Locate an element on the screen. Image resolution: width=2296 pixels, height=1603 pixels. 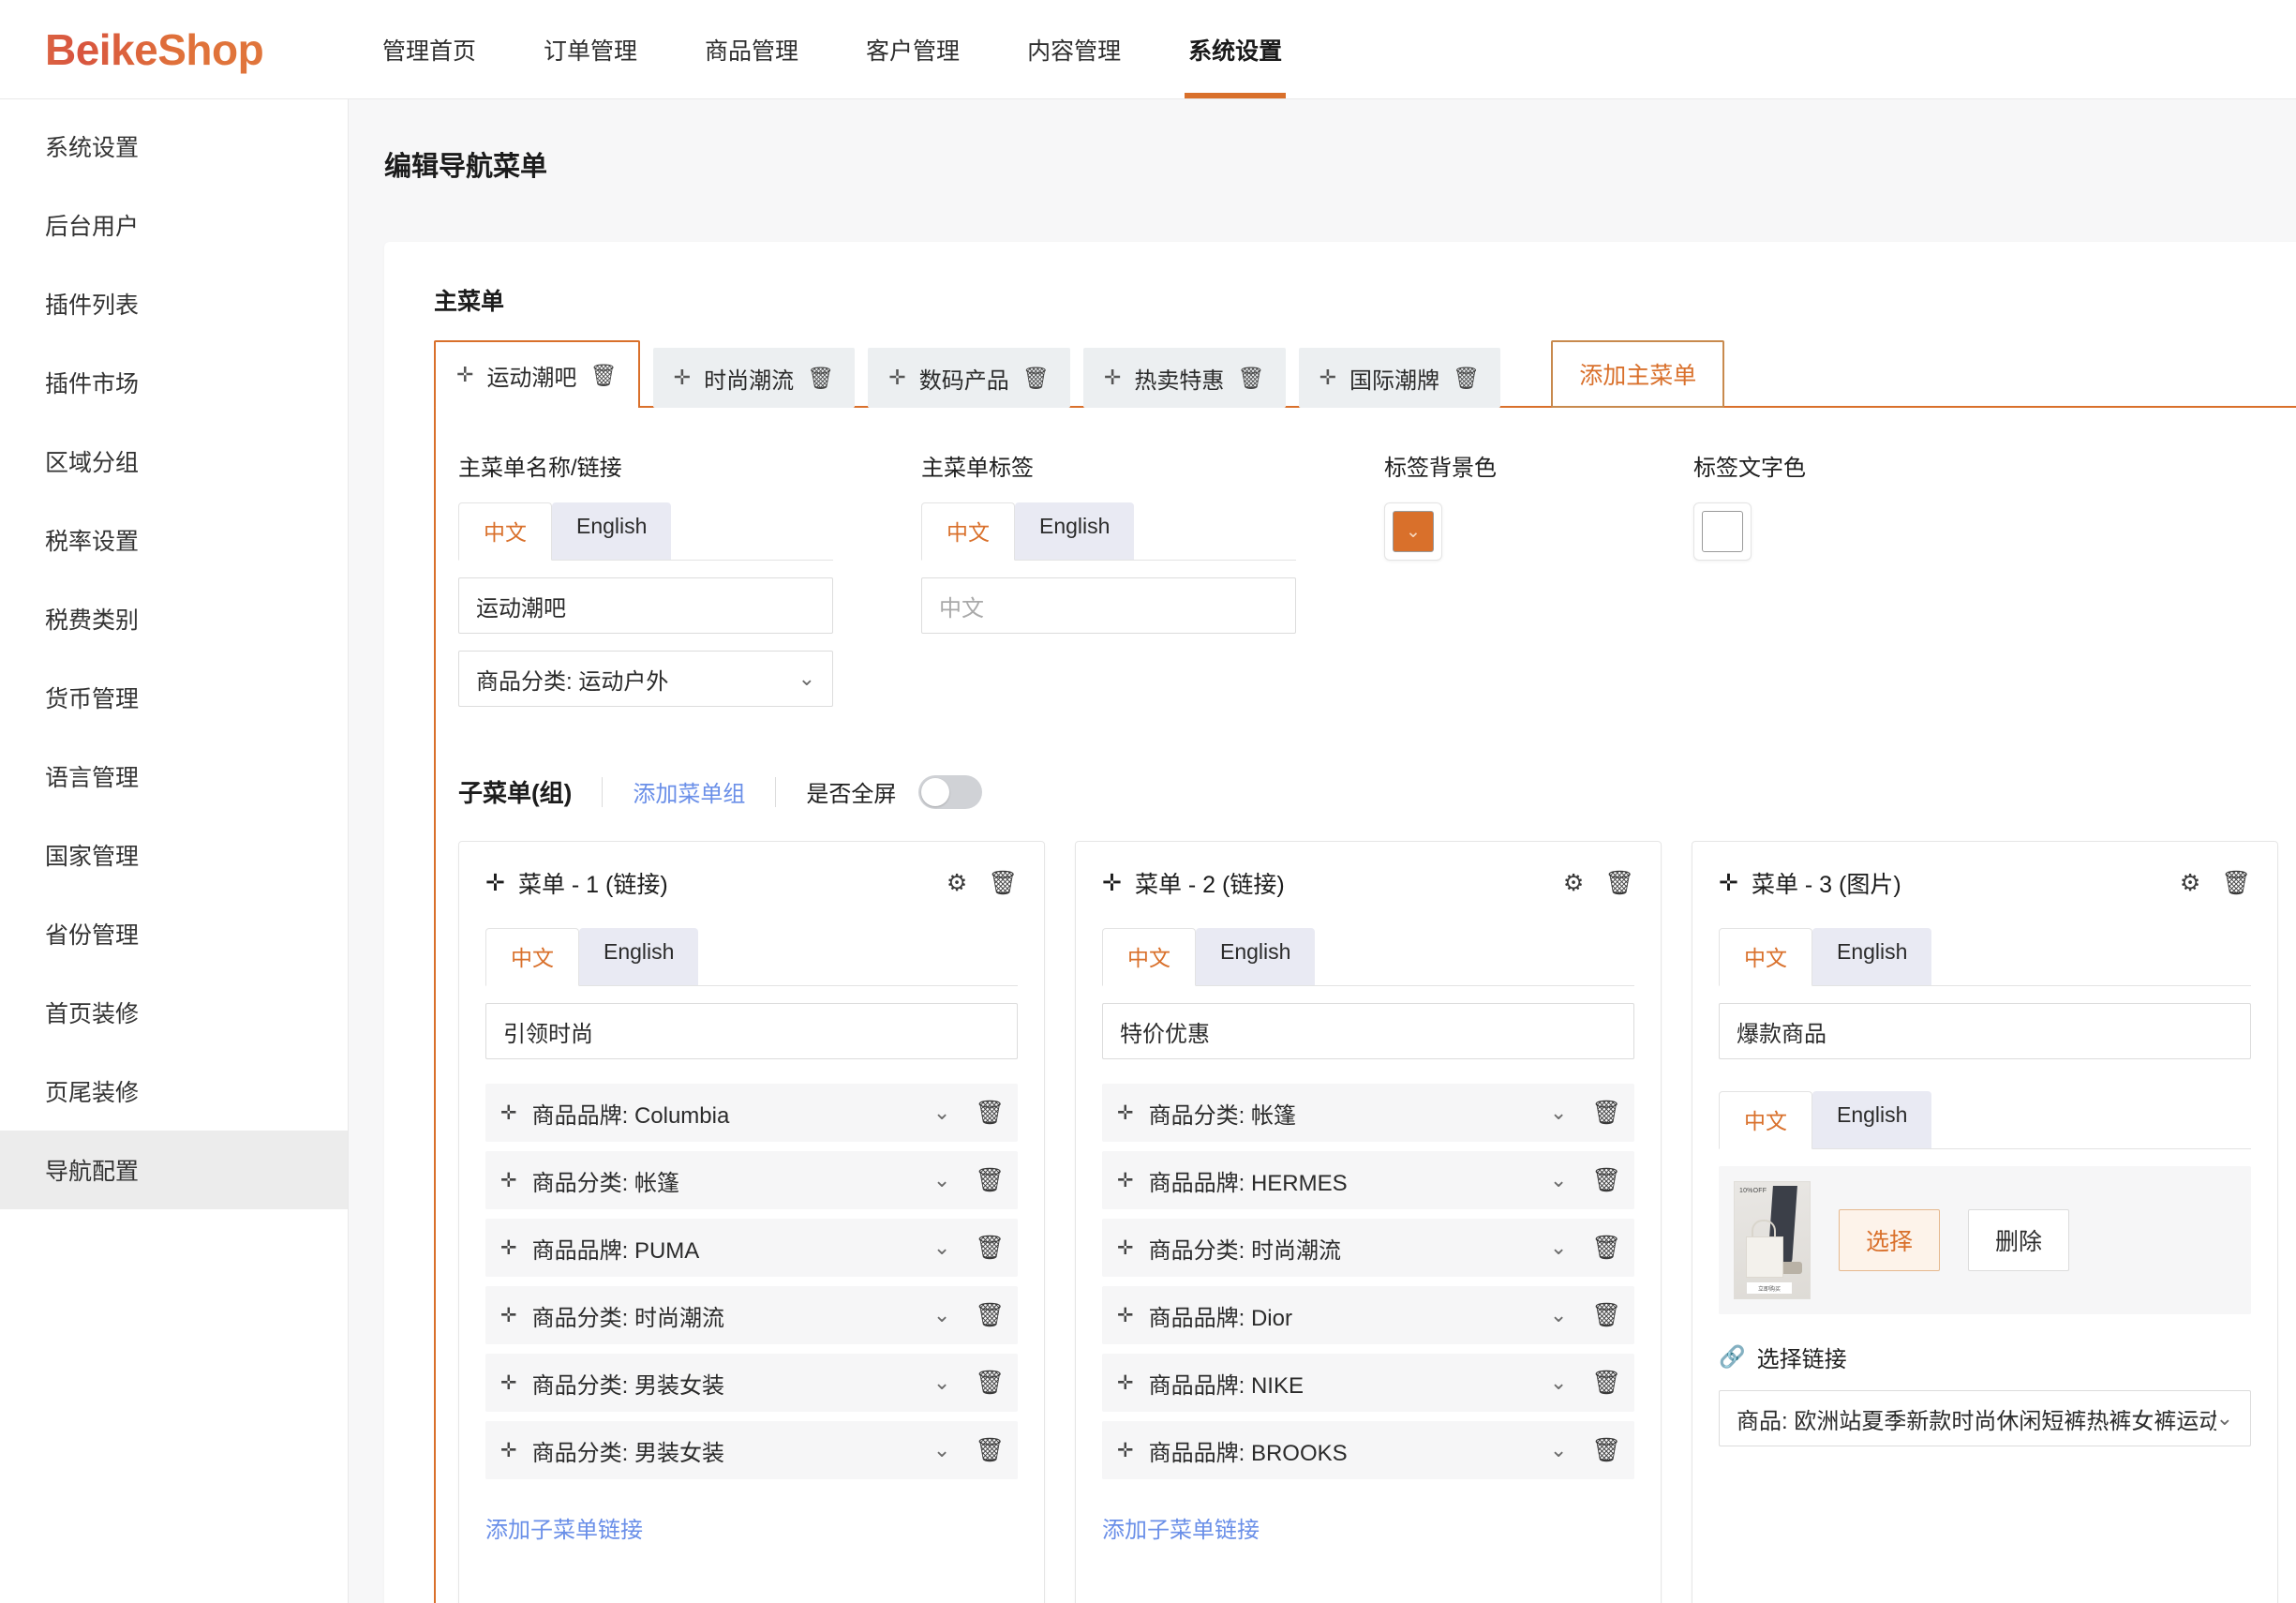
tag-bg-color-picker: ⌄ is located at coordinates (1413, 532).